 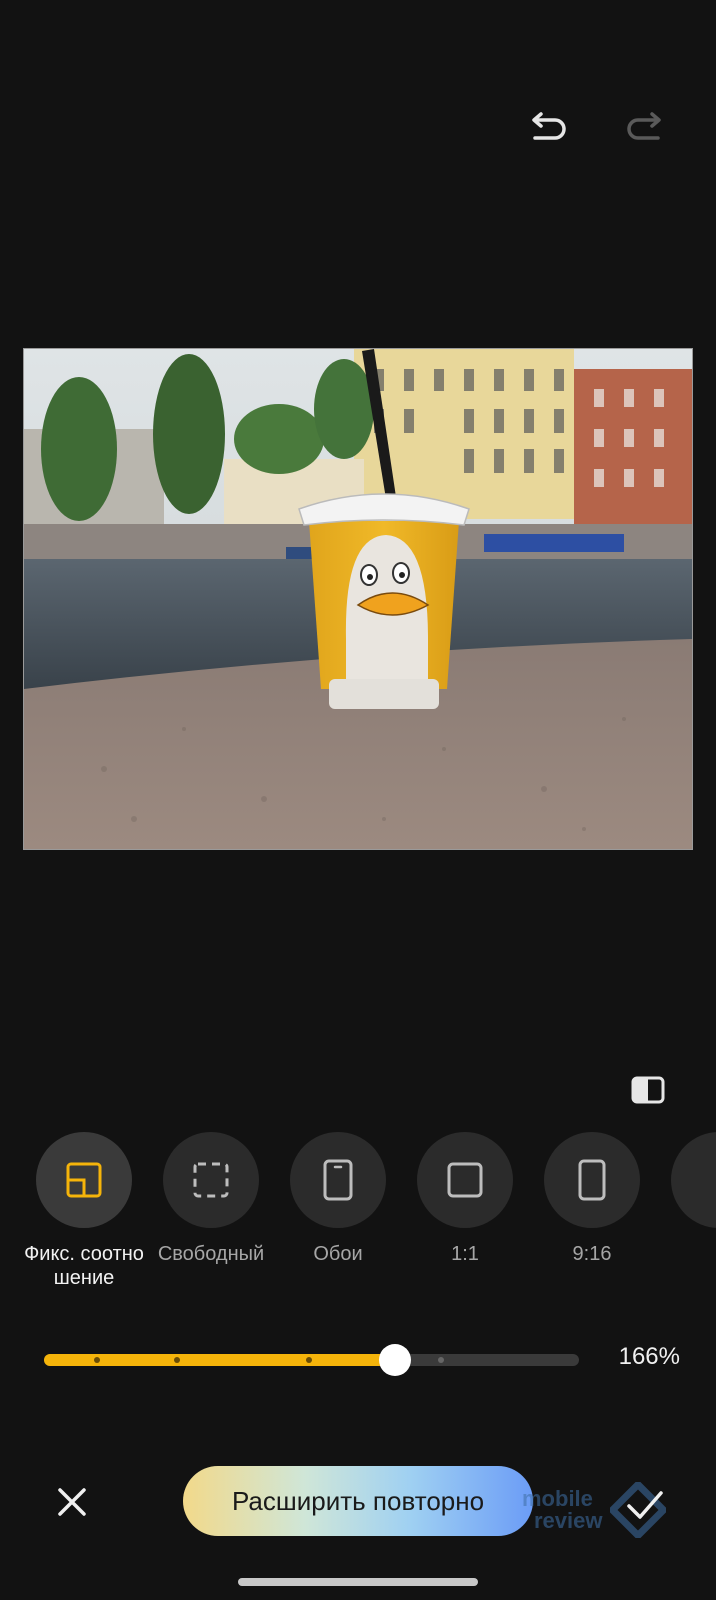 I want to click on ratio-option-1-1-circle, so click(x=465, y=1180).